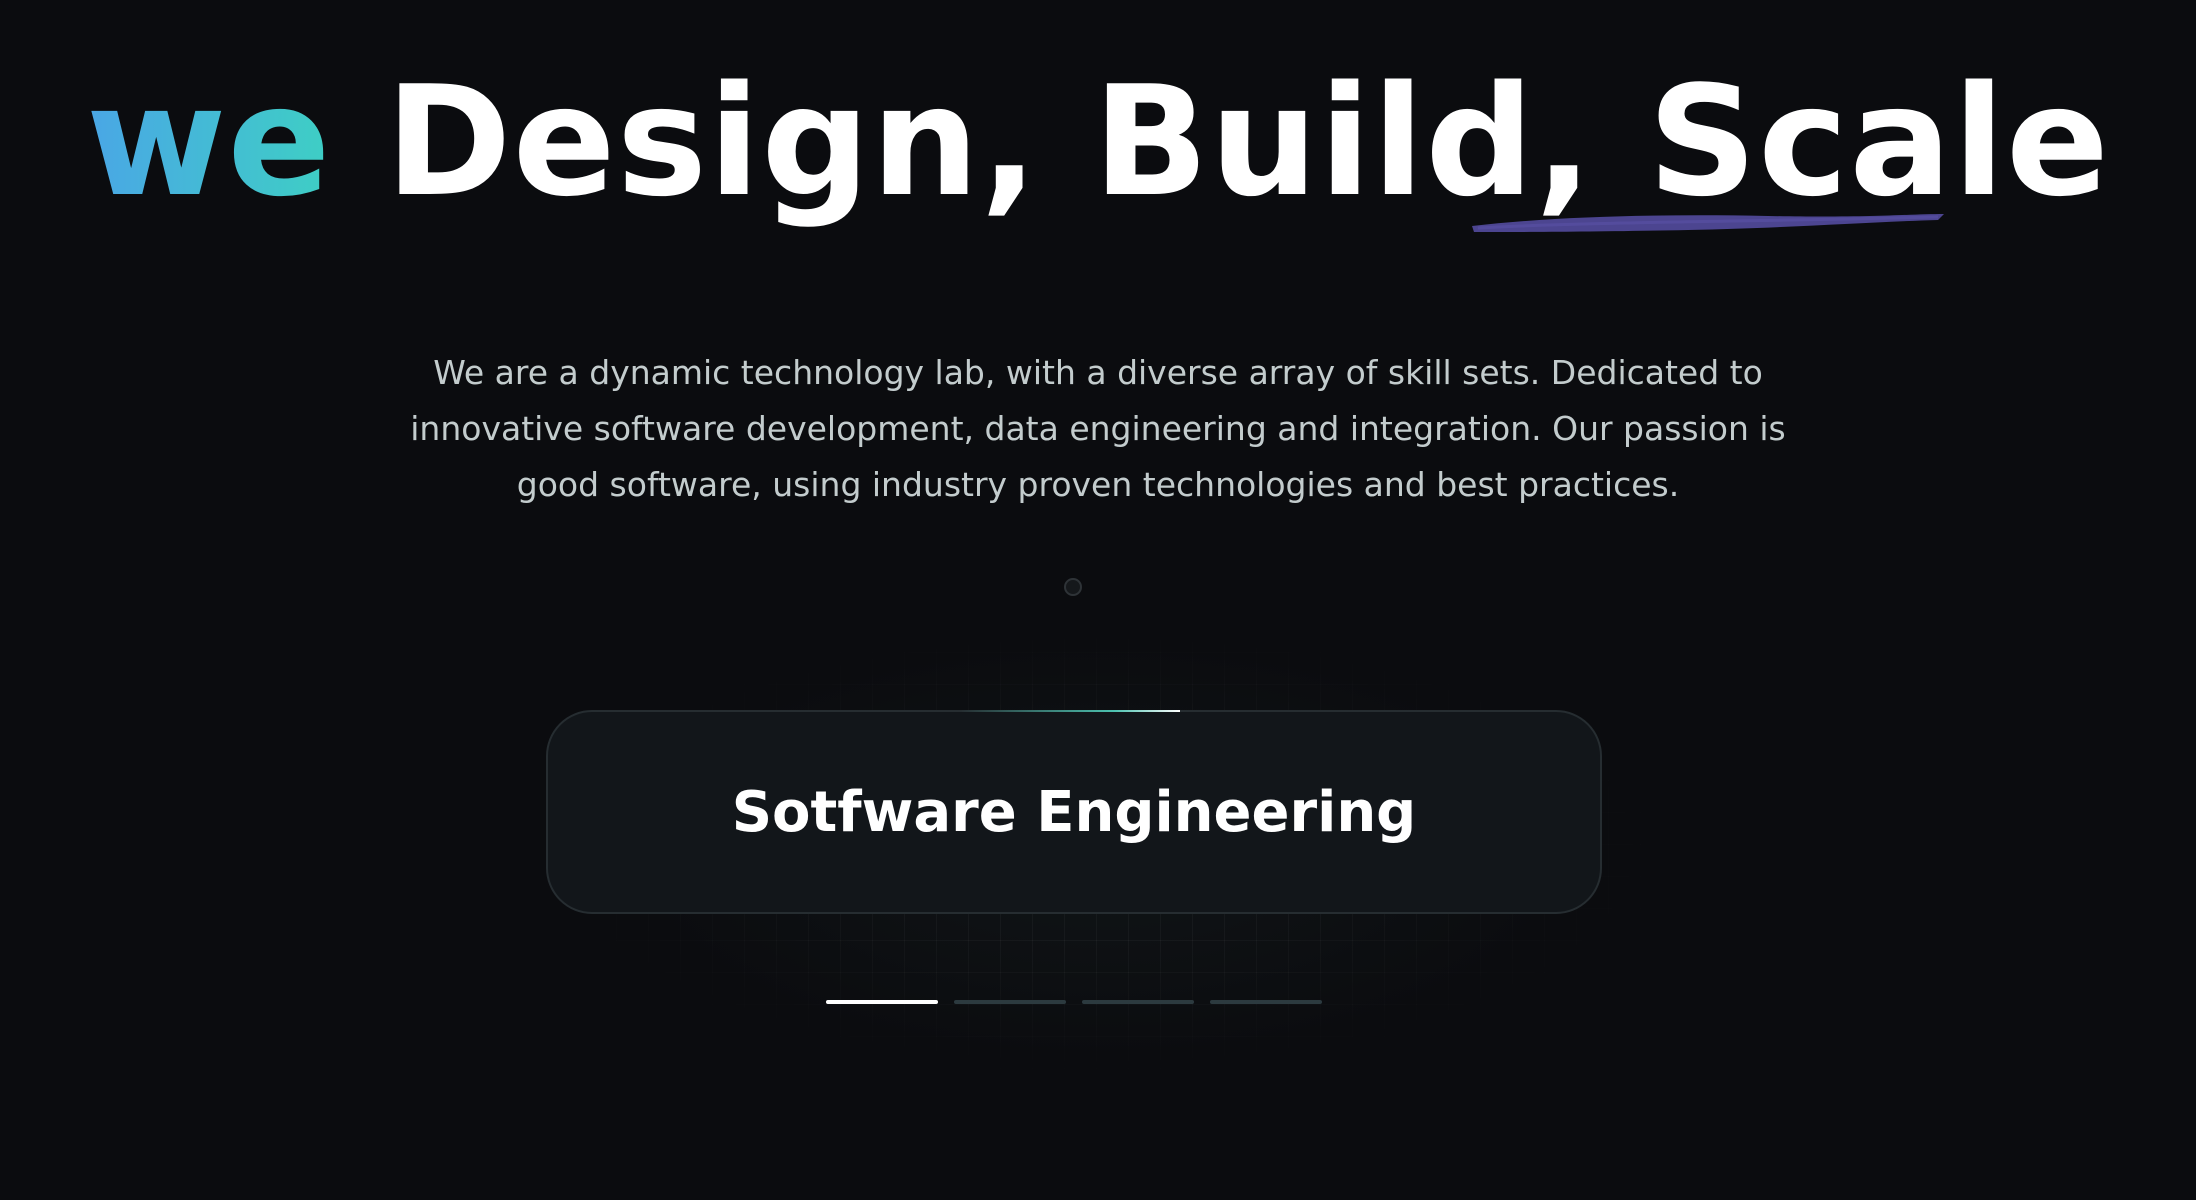  I want to click on carousel-card: Sotfware Engineering, so click(1074, 812).